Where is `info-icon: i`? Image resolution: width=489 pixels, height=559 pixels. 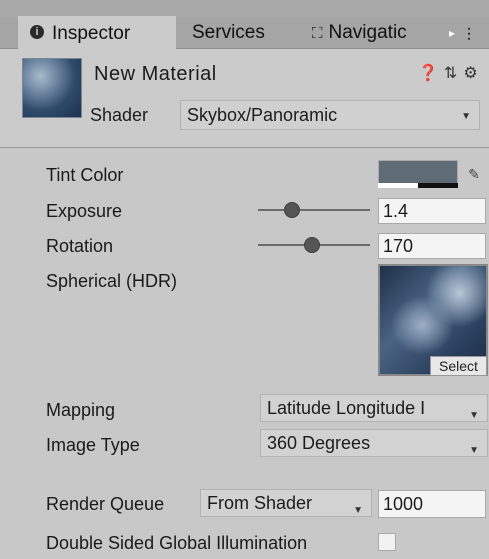 info-icon: i is located at coordinates (37, 31).